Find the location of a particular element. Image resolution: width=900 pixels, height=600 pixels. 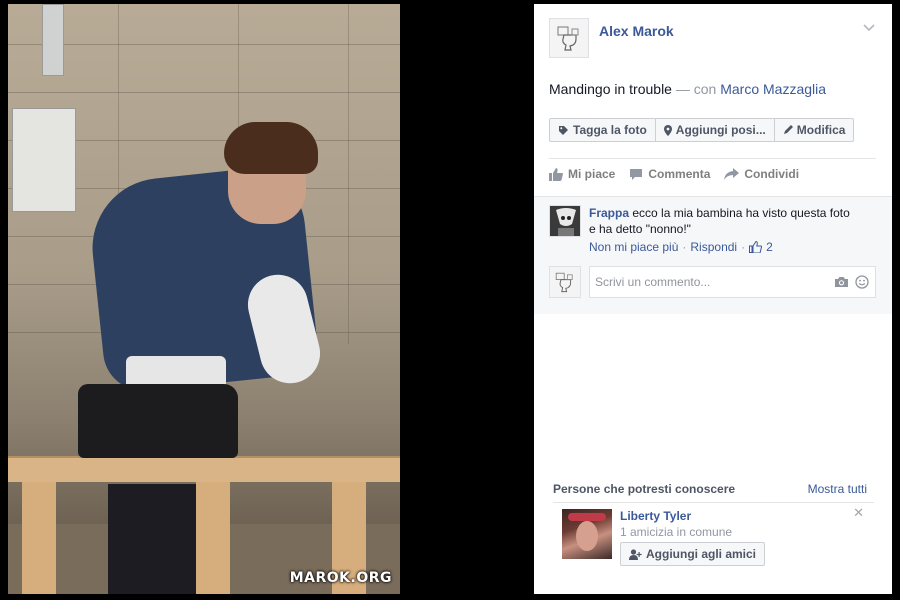

tag-photo-button: Tagga la foto is located at coordinates (602, 130).